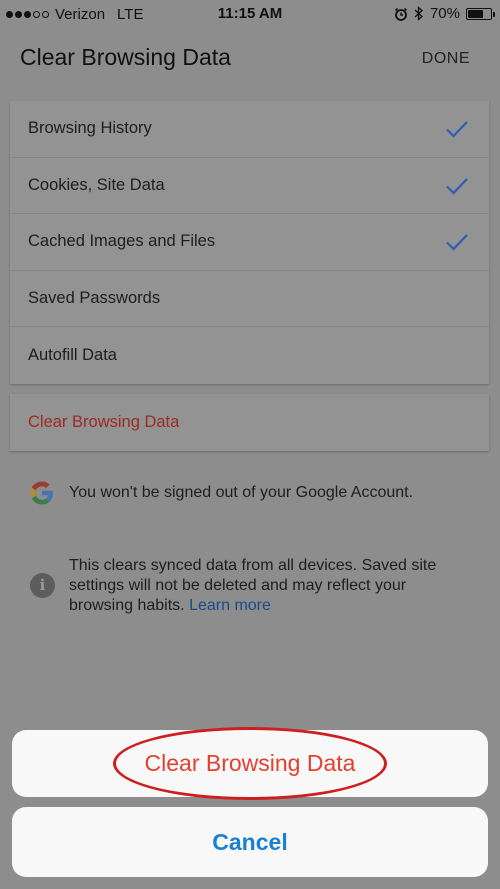  What do you see at coordinates (476, 13) in the screenshot?
I see `battery-fill` at bounding box center [476, 13].